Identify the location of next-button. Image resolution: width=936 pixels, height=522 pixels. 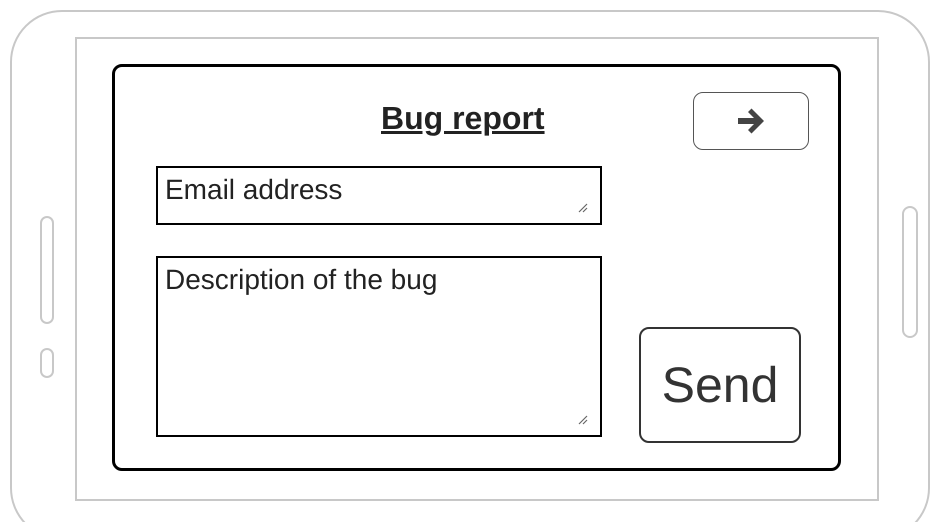
(751, 121).